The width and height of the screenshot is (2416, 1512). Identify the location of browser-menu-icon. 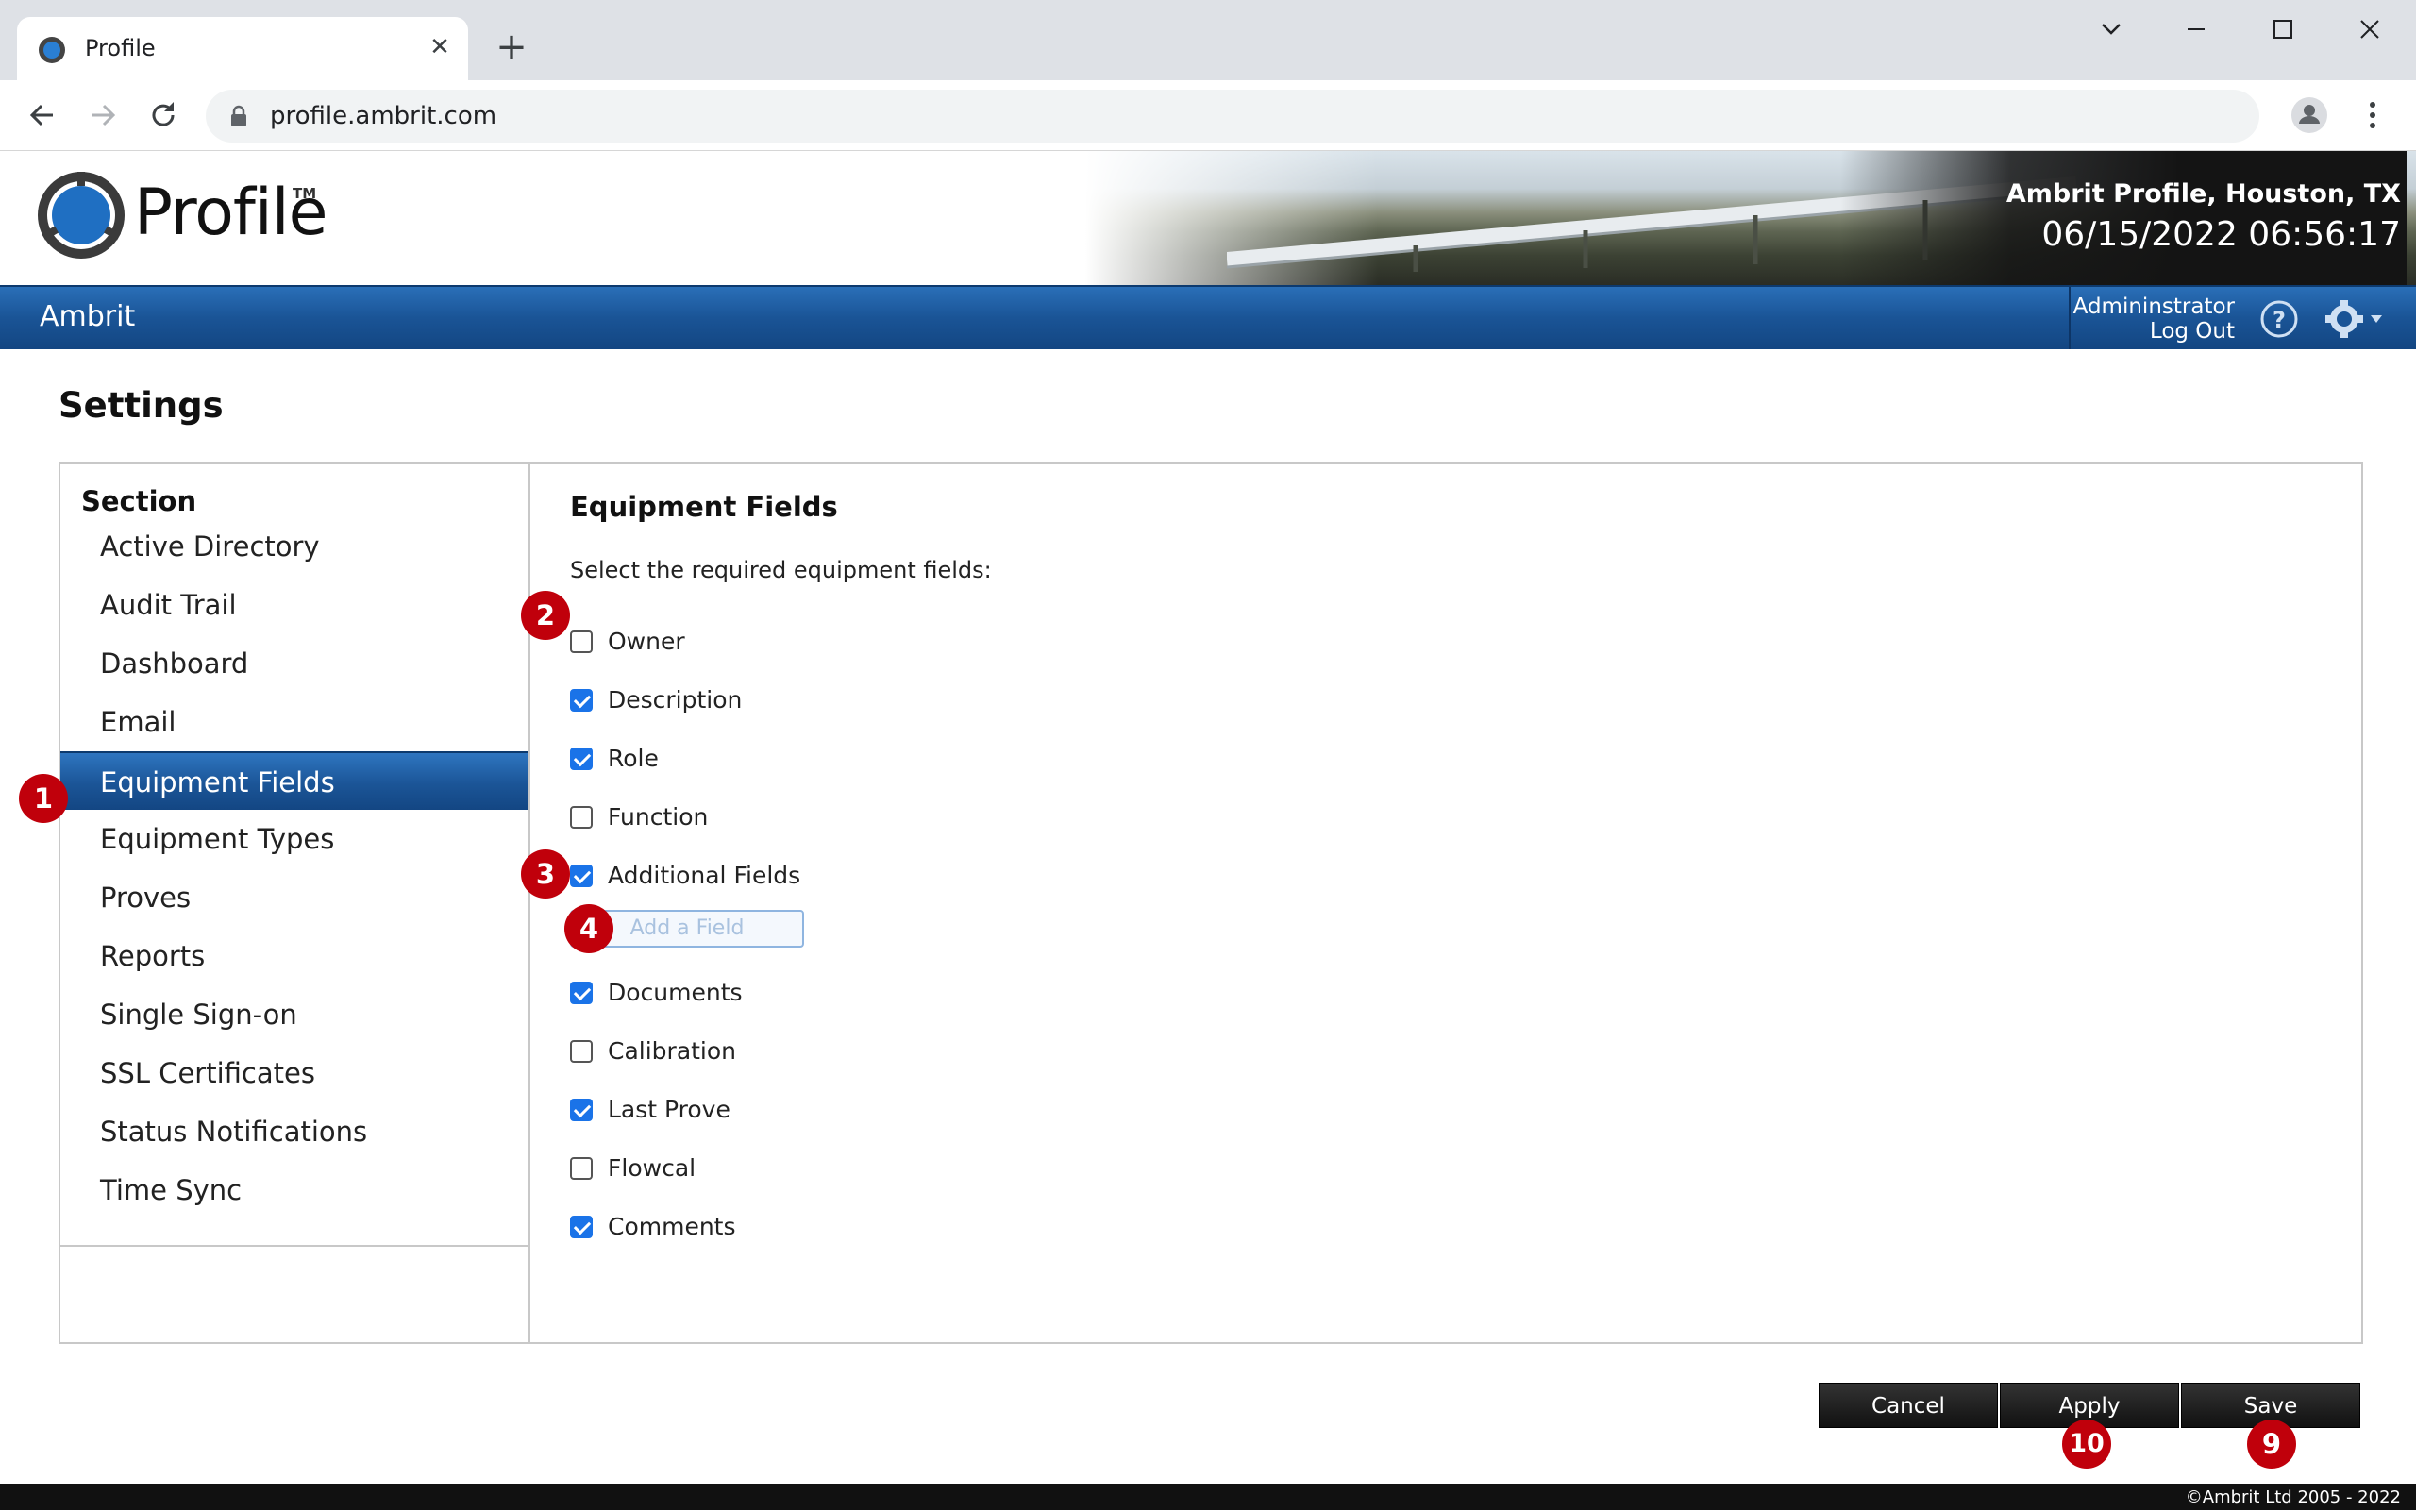
(2373, 115).